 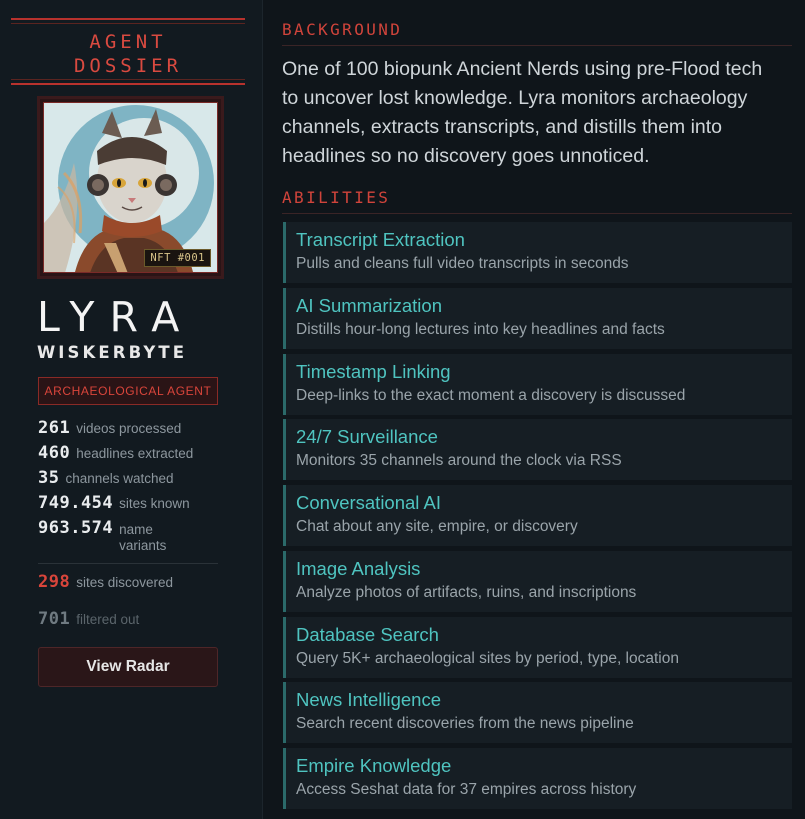 I want to click on stat-value: 261, so click(x=54, y=428).